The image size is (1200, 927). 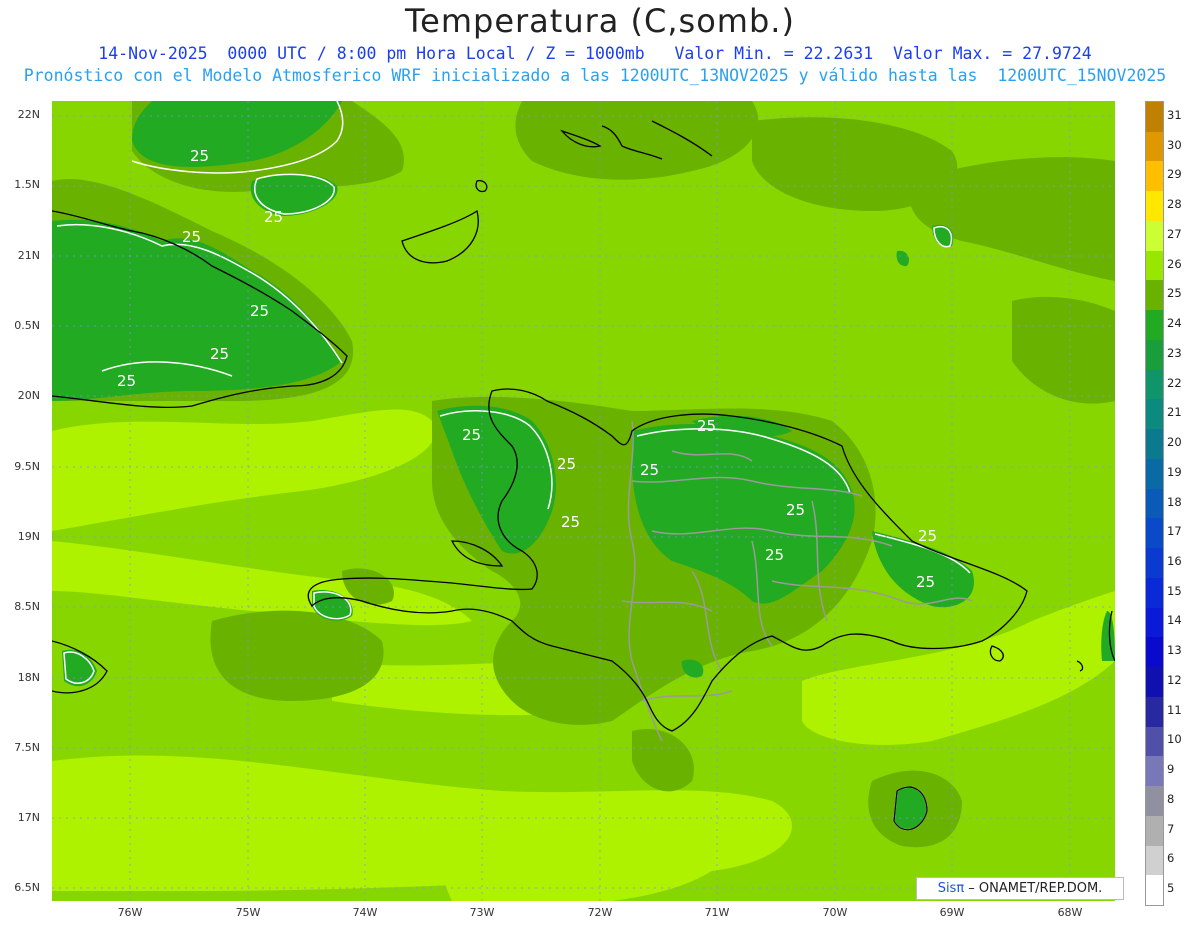 What do you see at coordinates (1171, 888) in the screenshot?
I see `colorbar-label: 5` at bounding box center [1171, 888].